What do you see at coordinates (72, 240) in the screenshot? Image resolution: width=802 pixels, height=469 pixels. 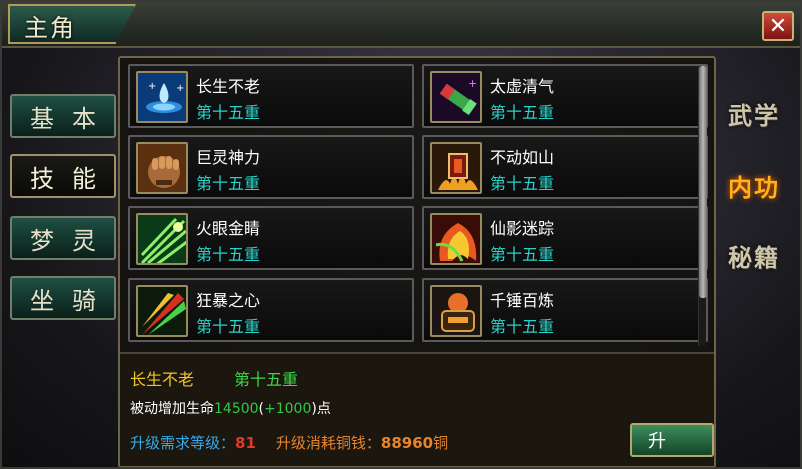 I see `tab-dream-spirit-label: 梦灵` at bounding box center [72, 240].